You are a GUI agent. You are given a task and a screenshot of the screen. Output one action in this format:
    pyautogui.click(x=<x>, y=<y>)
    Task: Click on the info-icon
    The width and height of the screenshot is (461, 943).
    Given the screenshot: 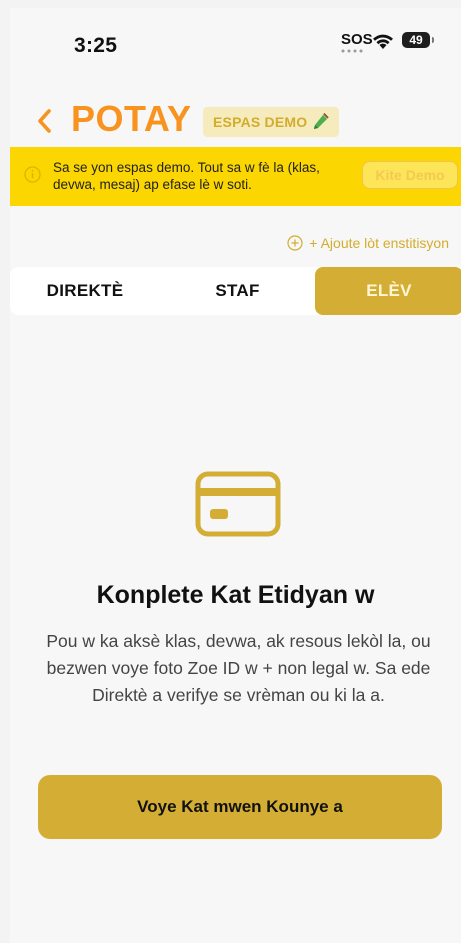 What is the action you would take?
    pyautogui.click(x=32, y=174)
    